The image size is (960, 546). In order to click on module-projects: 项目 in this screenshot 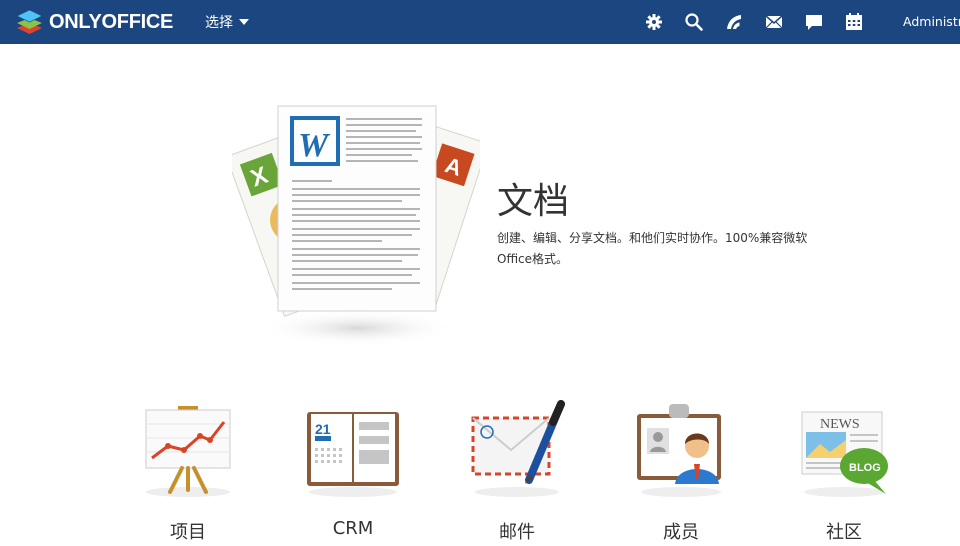, I will do `click(188, 471)`.